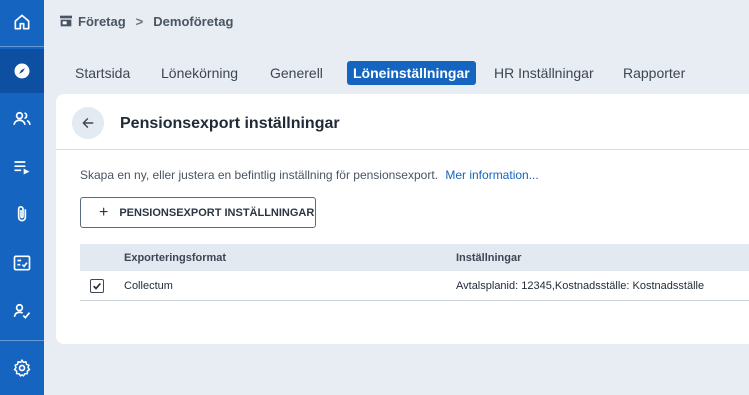 Image resolution: width=749 pixels, height=395 pixels. I want to click on paperclip-icon, so click(22, 214).